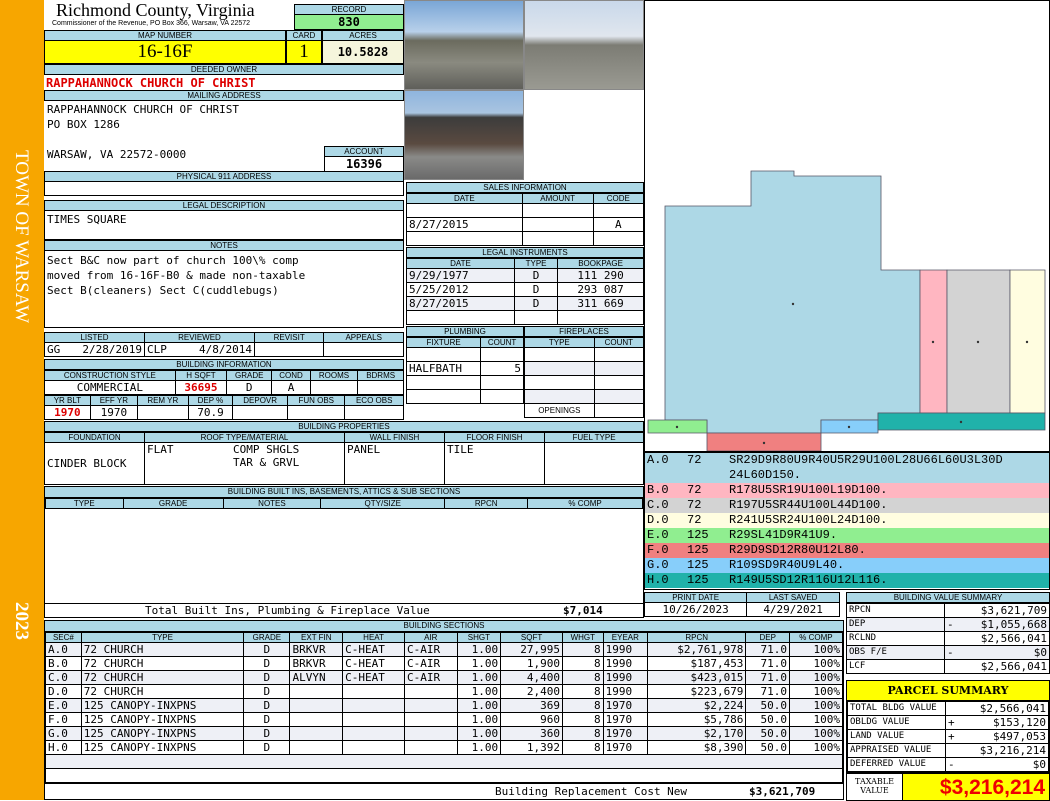 This screenshot has height=801, width=1050. Describe the element at coordinates (224, 225) in the screenshot. I see `legal-description: TIMES SQUARE` at that location.